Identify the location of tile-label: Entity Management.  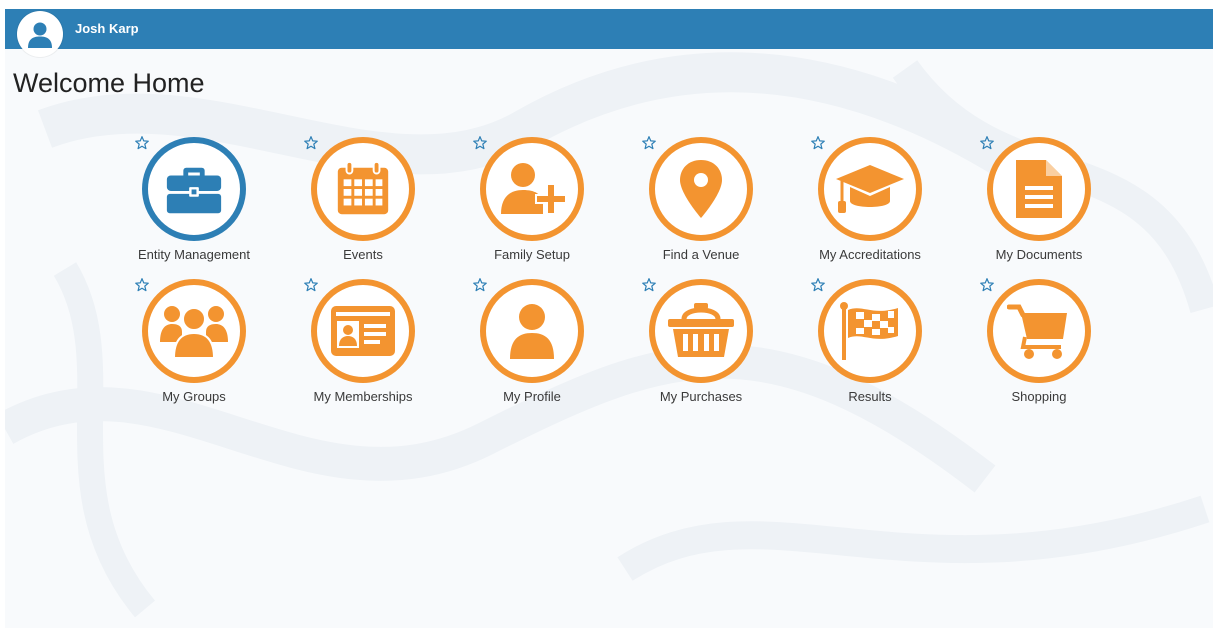
(193, 254).